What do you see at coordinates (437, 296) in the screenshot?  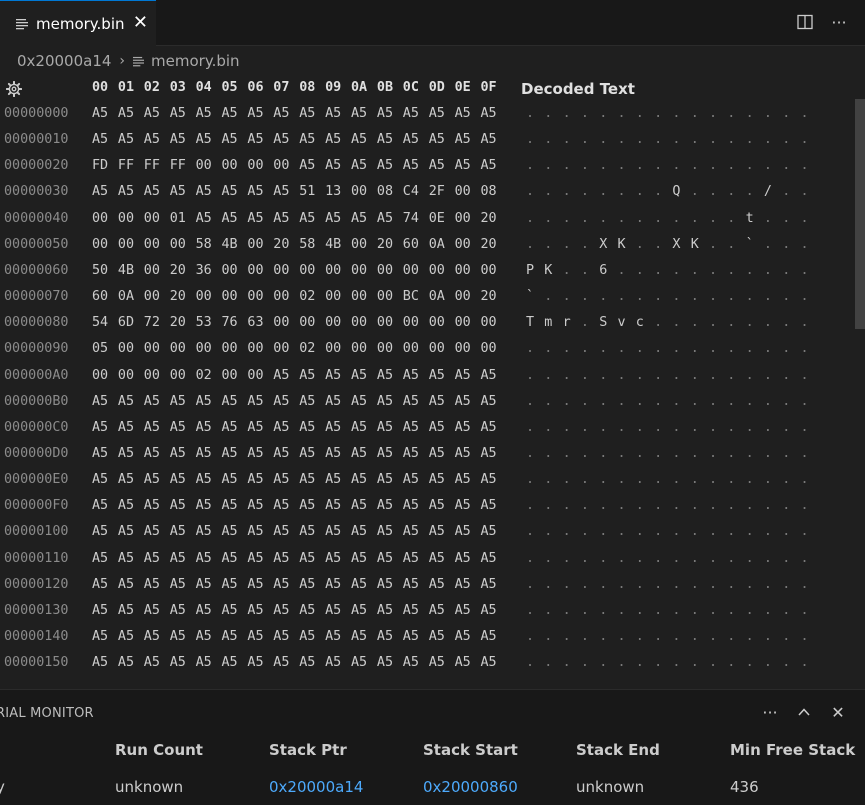 I see `hex-byte: 0A` at bounding box center [437, 296].